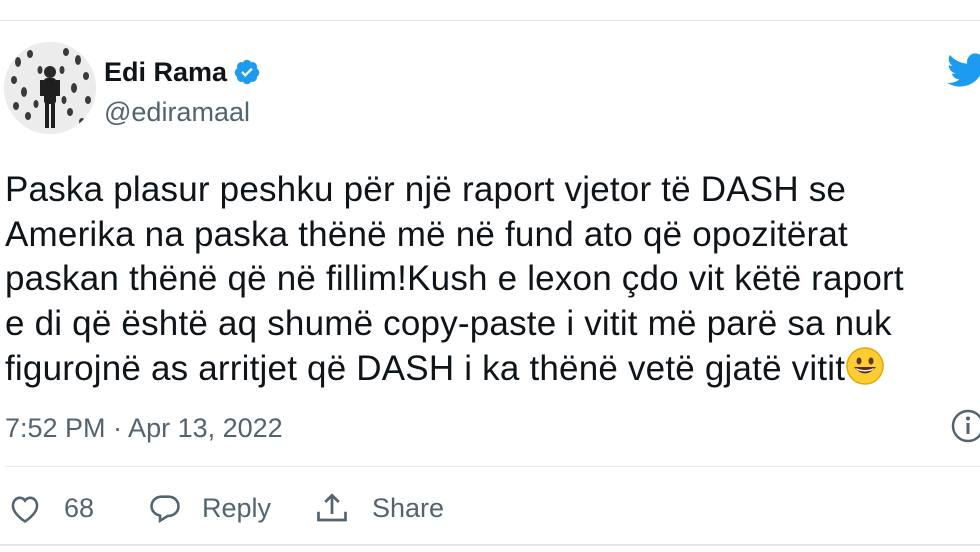 Image resolution: width=980 pixels, height=552 pixels. Describe the element at coordinates (962, 70) in the screenshot. I see `twitter-bird-icon` at that location.